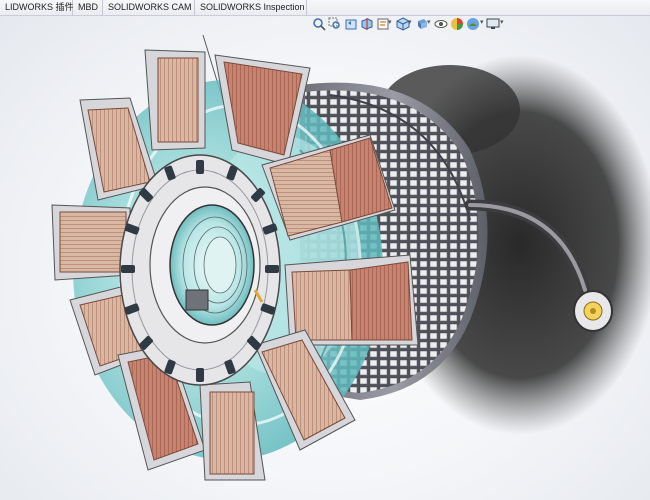  Describe the element at coordinates (351, 24) in the screenshot. I see `previous-view-icon` at that location.